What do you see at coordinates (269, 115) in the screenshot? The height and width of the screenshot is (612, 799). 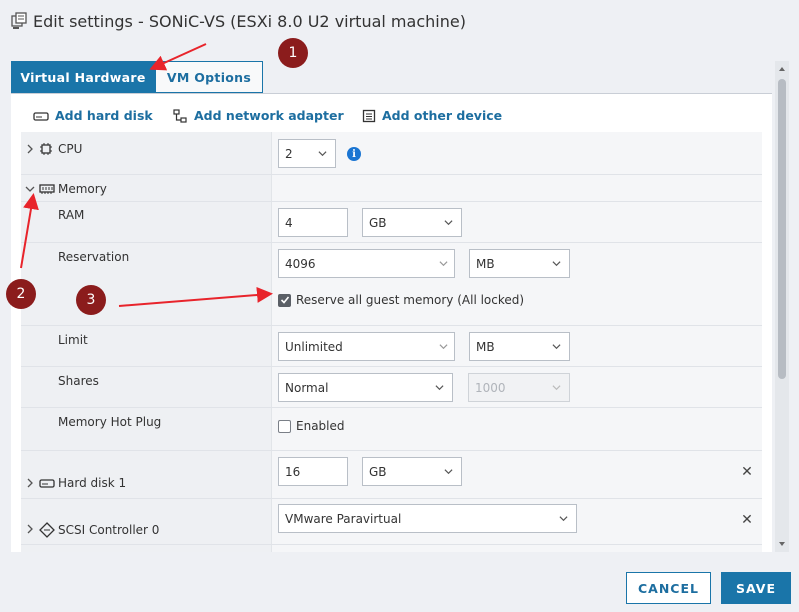 I see `add-network-adapter-label: Add network adapter` at bounding box center [269, 115].